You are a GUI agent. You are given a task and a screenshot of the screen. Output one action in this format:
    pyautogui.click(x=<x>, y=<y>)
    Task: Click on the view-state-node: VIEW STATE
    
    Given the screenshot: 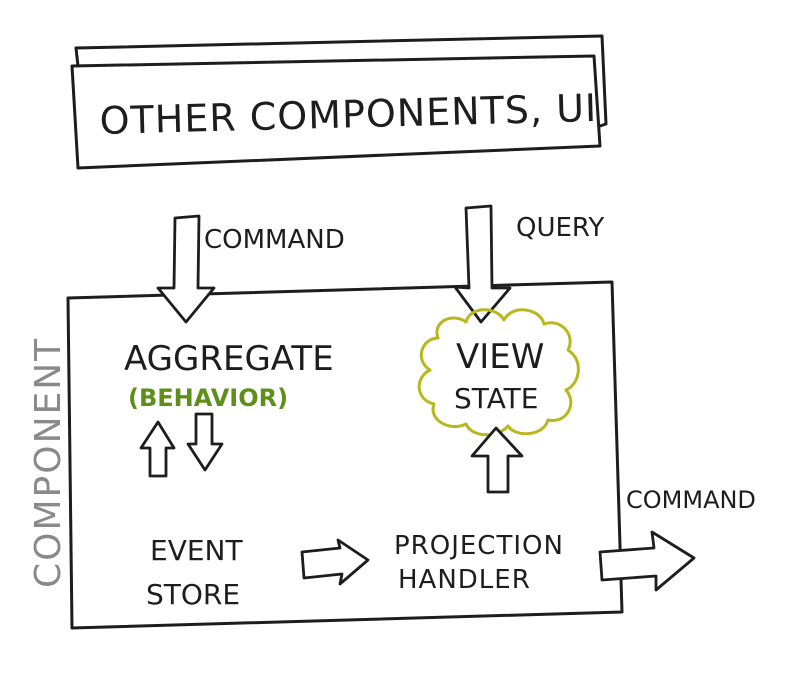 What is the action you would take?
    pyautogui.click(x=498, y=372)
    